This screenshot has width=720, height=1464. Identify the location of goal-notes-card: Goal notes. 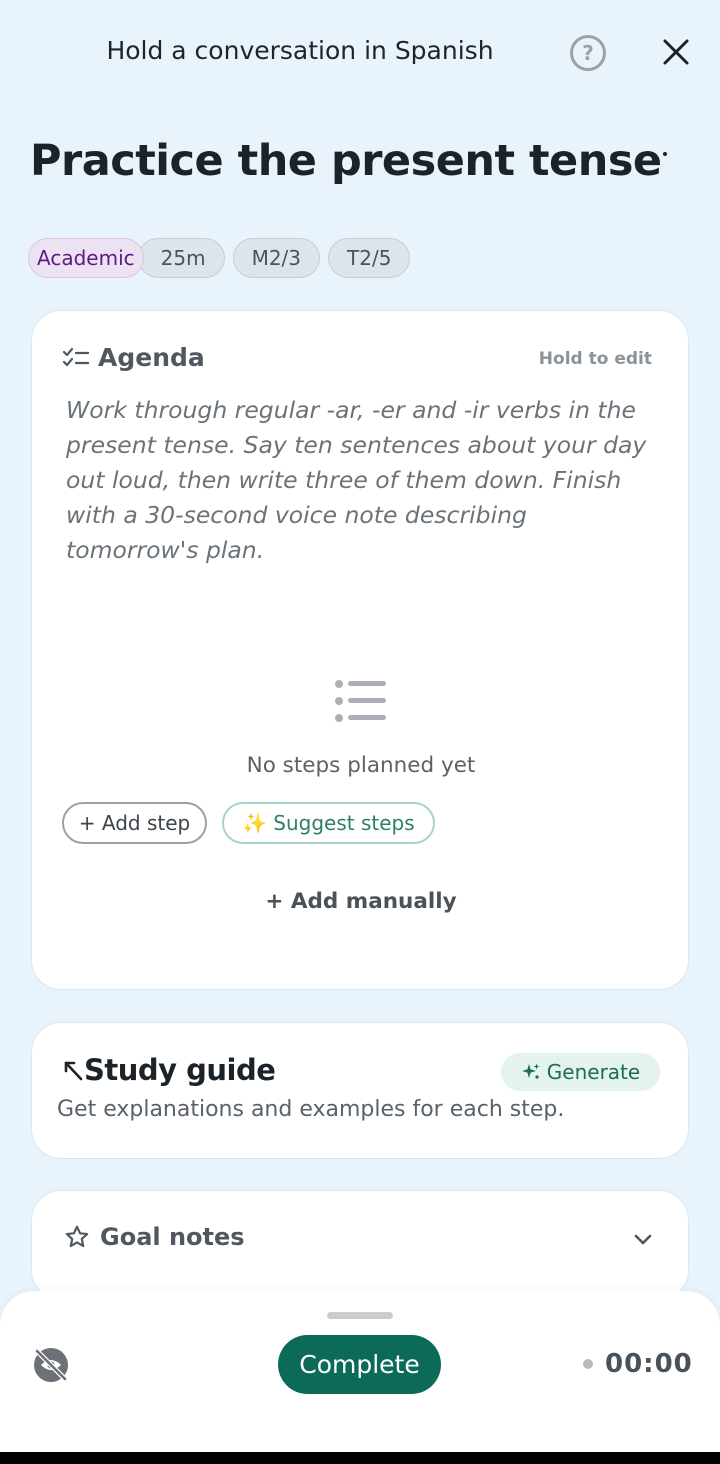
(360, 1245).